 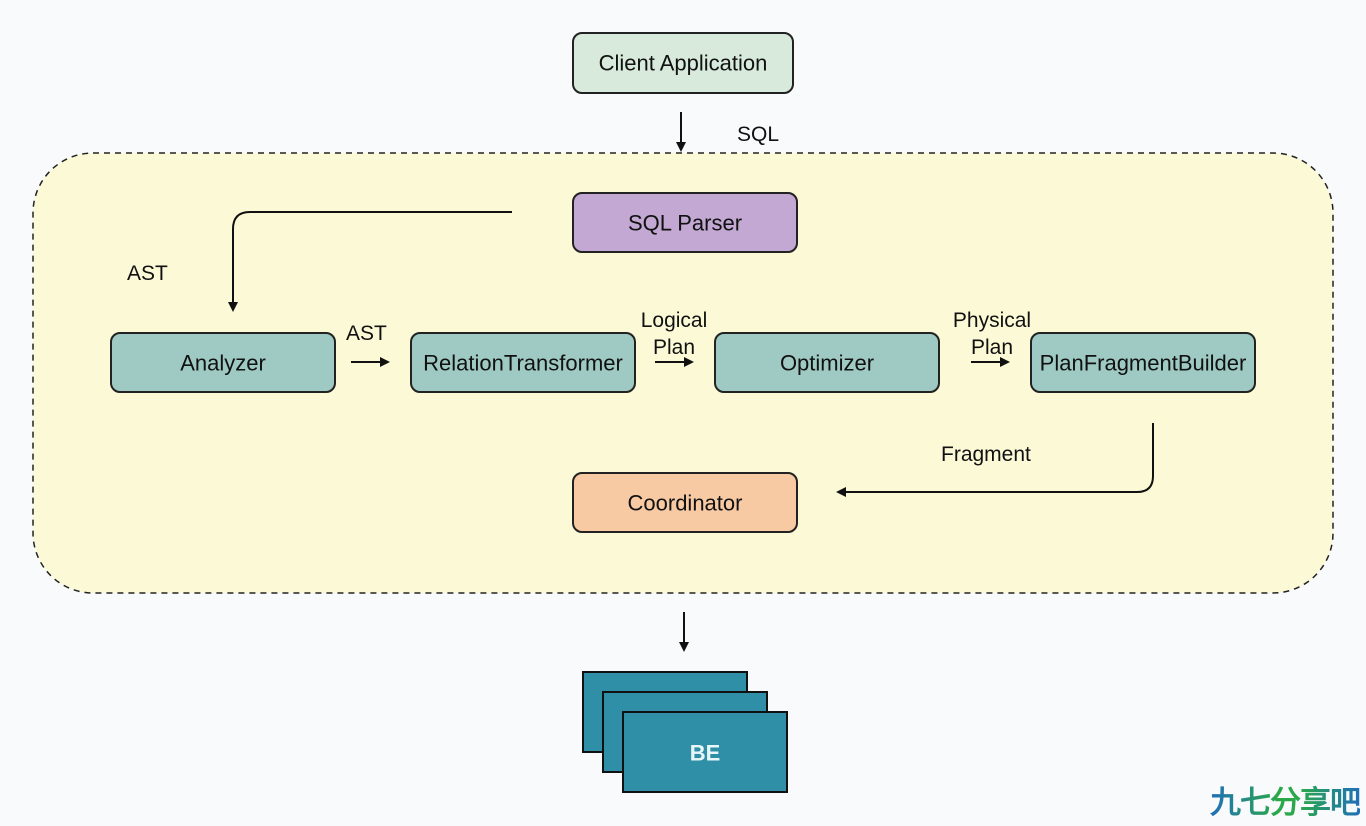 I want to click on sql-parser-node: SQL Parser, so click(x=685, y=222).